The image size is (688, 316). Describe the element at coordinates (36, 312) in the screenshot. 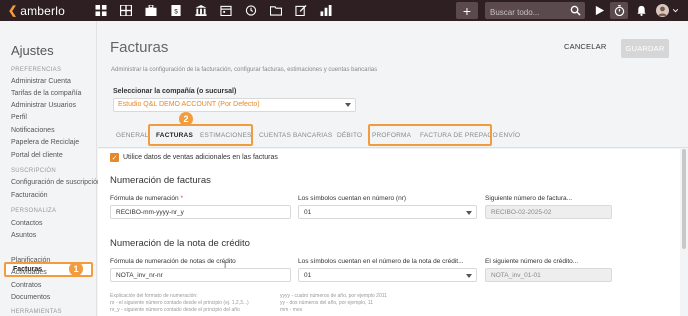

I see `sidebar-section-tools: HERRAMIENTAS` at that location.